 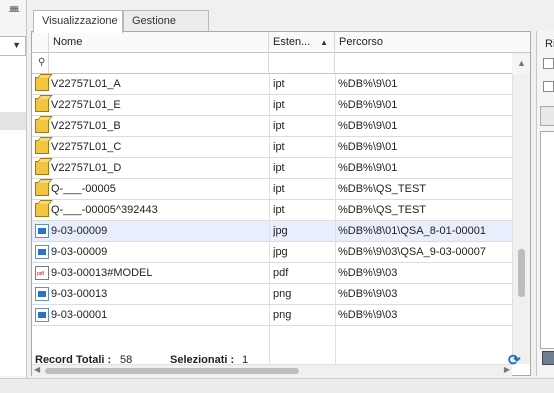 What do you see at coordinates (126, 360) in the screenshot?
I see `total-records-value: 58` at bounding box center [126, 360].